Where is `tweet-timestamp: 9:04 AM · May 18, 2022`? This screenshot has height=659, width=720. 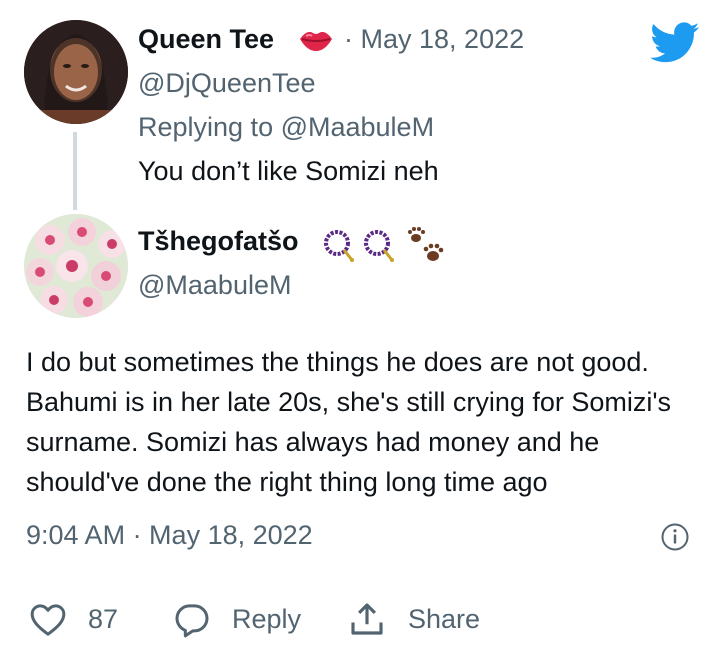 tweet-timestamp: 9:04 AM · May 18, 2022 is located at coordinates (169, 535).